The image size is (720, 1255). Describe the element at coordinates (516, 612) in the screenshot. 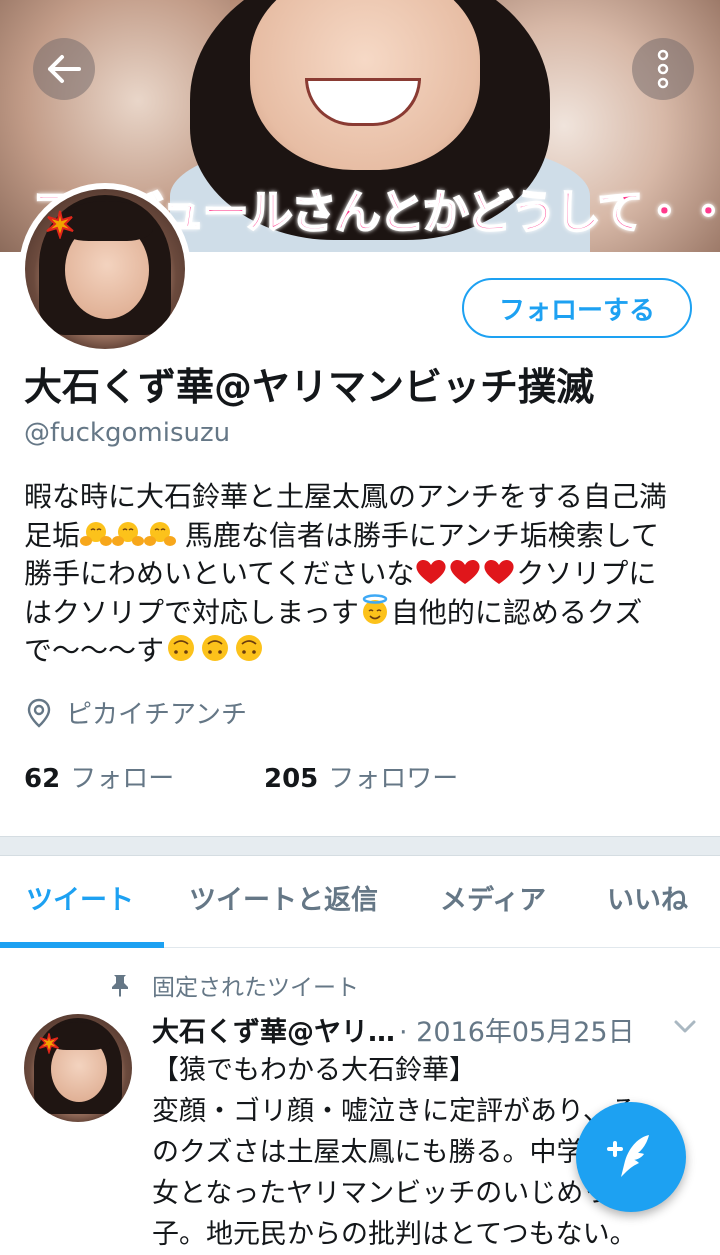

I see `bio-text: 自他的に認めるクズ` at that location.